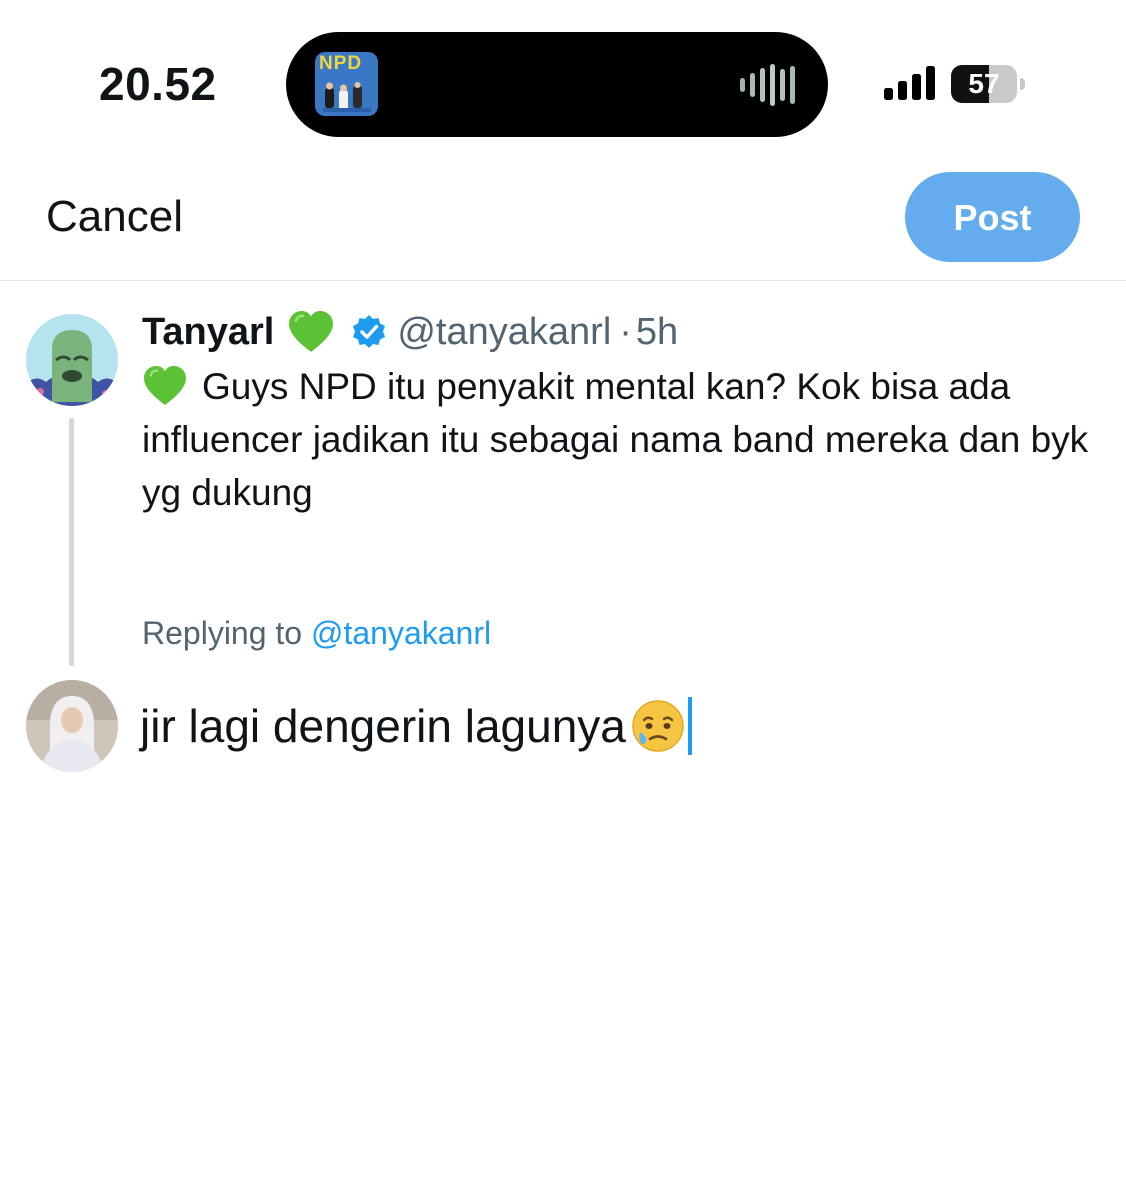  I want to click on battery-level: 57, so click(984, 83).